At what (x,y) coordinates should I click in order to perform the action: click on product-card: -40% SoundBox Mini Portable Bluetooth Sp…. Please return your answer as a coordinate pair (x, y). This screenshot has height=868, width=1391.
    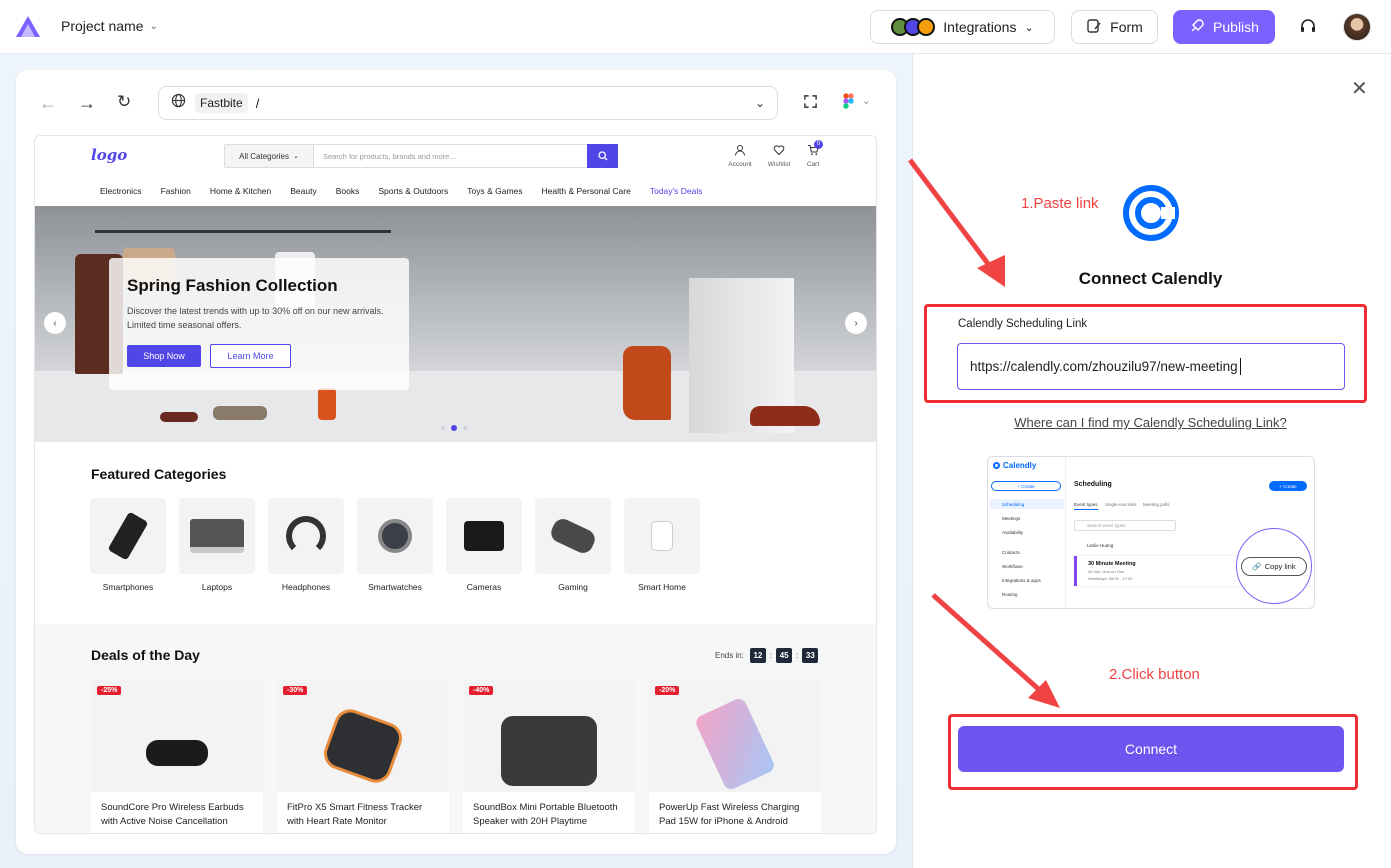
    Looking at the image, I should click on (549, 756).